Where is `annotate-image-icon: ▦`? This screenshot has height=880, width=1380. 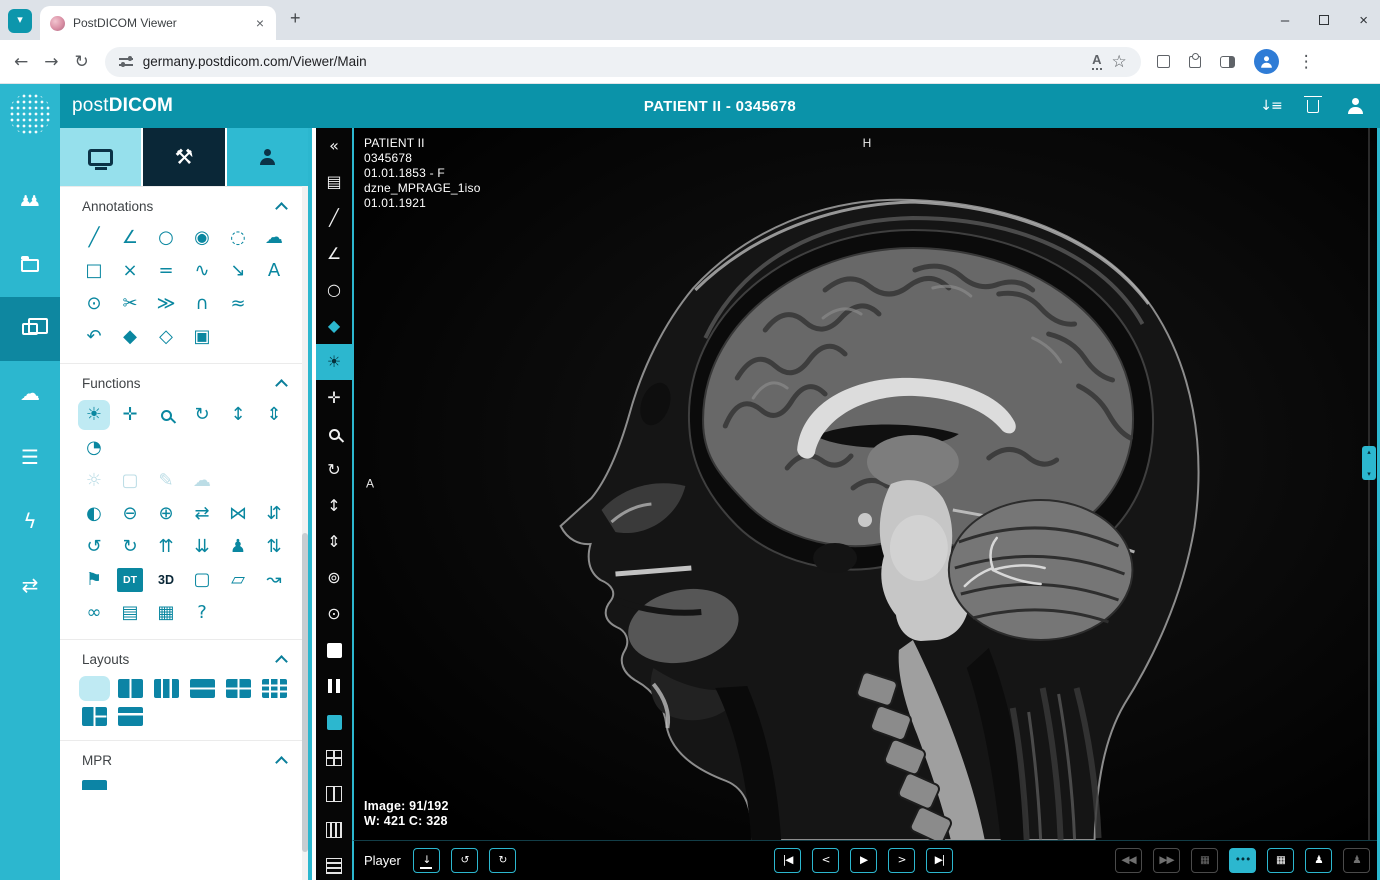 annotate-image-icon: ▦ is located at coordinates (166, 613).